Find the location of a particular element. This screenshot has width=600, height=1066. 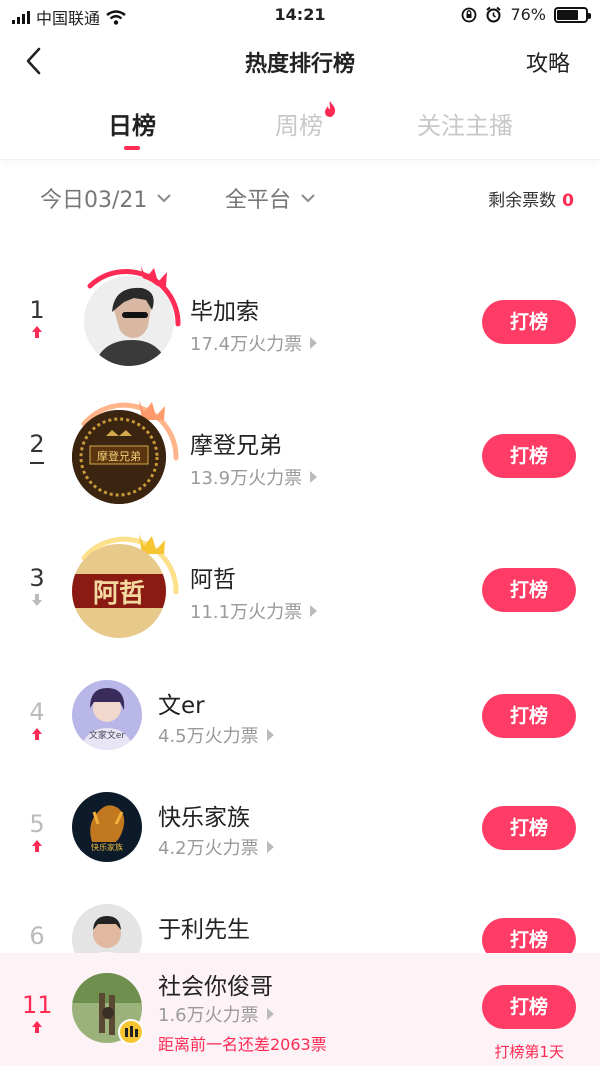

battery-percent: 76% is located at coordinates (528, 14).